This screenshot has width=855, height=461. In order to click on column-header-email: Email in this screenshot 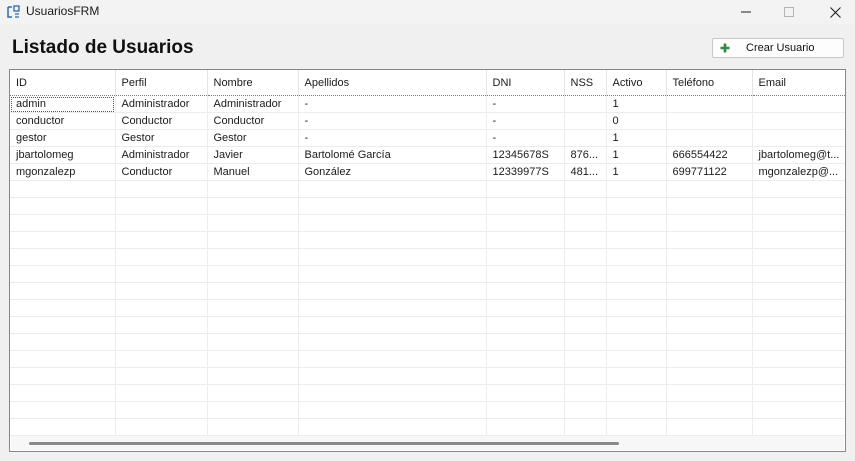, I will do `click(798, 83)`.